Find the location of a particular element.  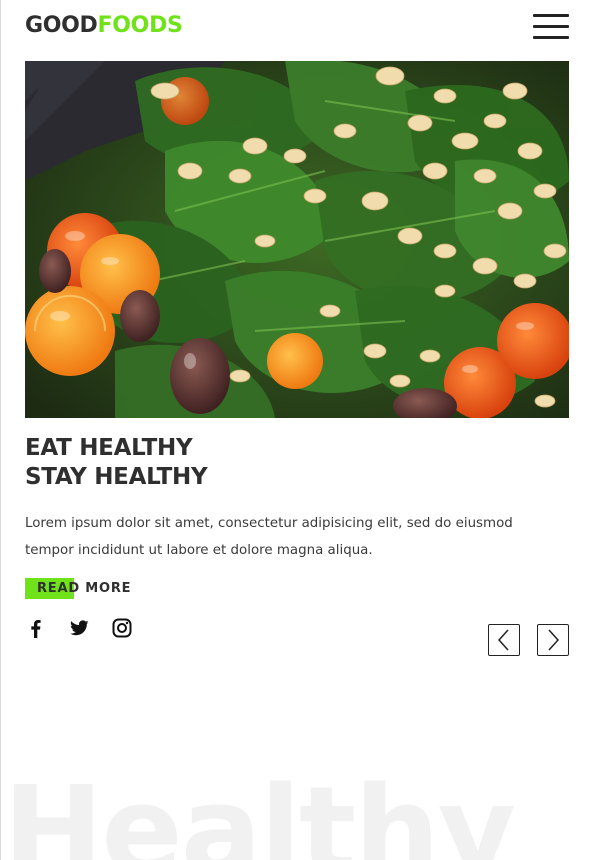

facebook-icon is located at coordinates (36, 628).